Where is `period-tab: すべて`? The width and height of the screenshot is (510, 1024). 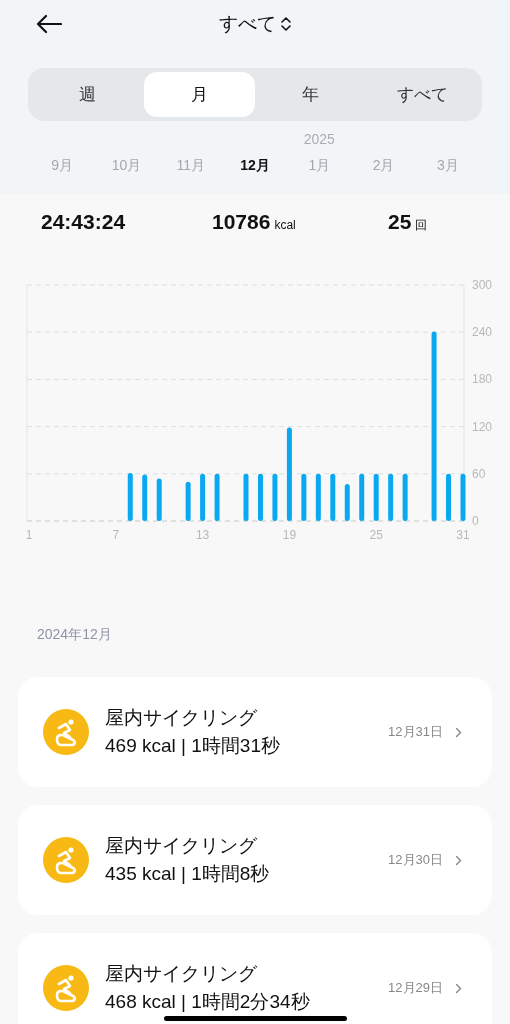 period-tab: すべて is located at coordinates (422, 94).